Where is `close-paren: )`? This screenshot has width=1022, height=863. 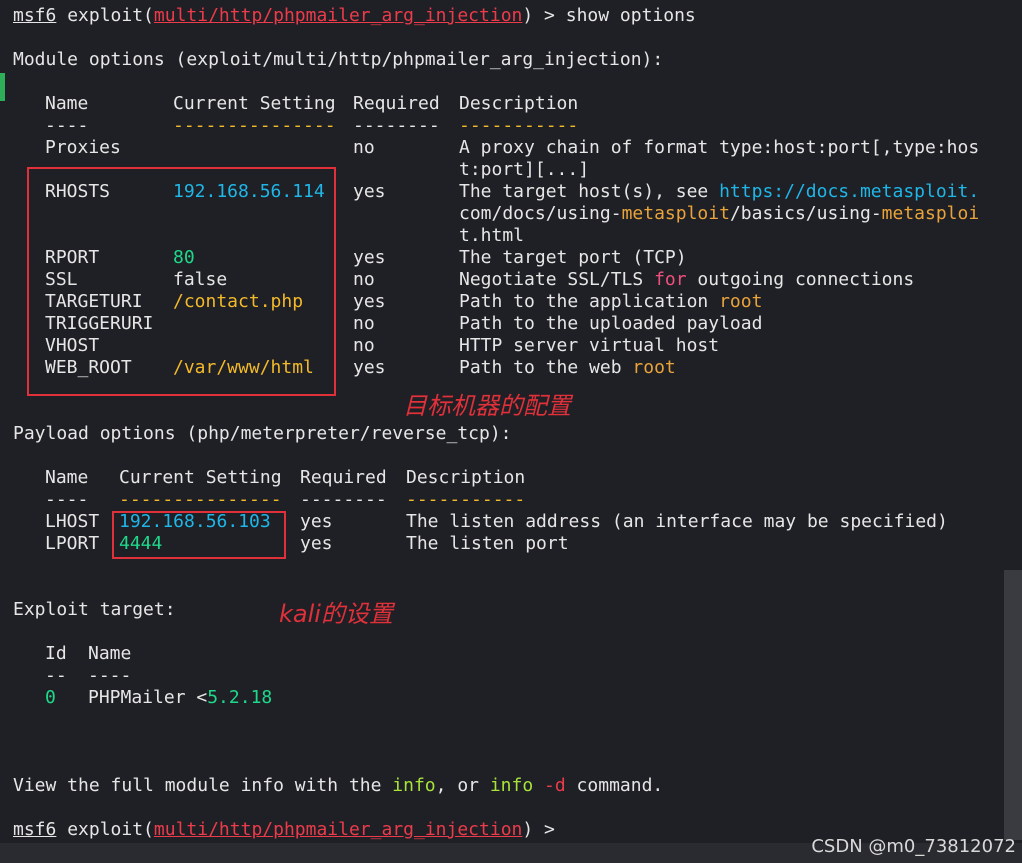 close-paren: ) is located at coordinates (528, 15).